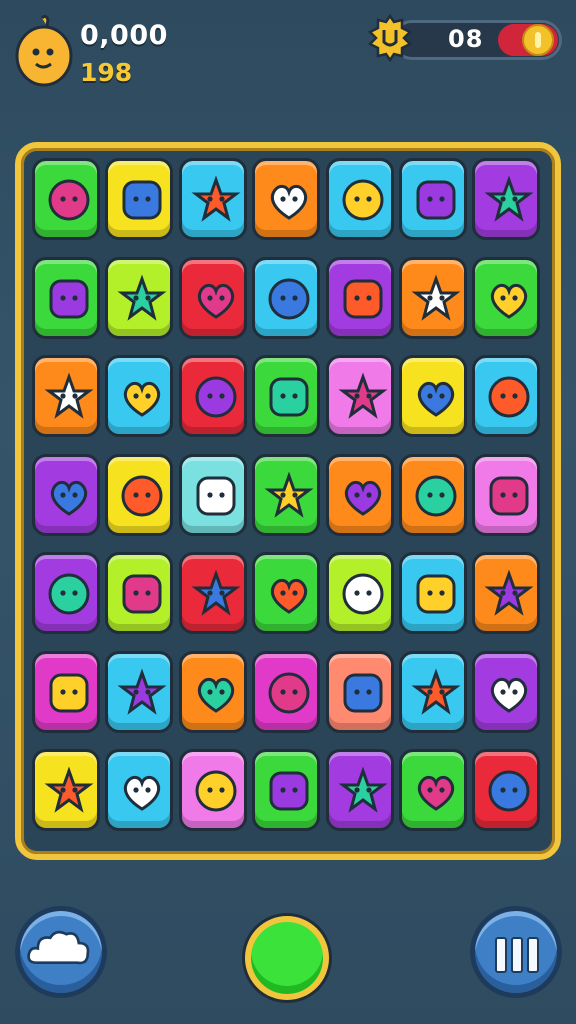  What do you see at coordinates (363, 200) in the screenshot?
I see `magenta-ring-icon` at bounding box center [363, 200].